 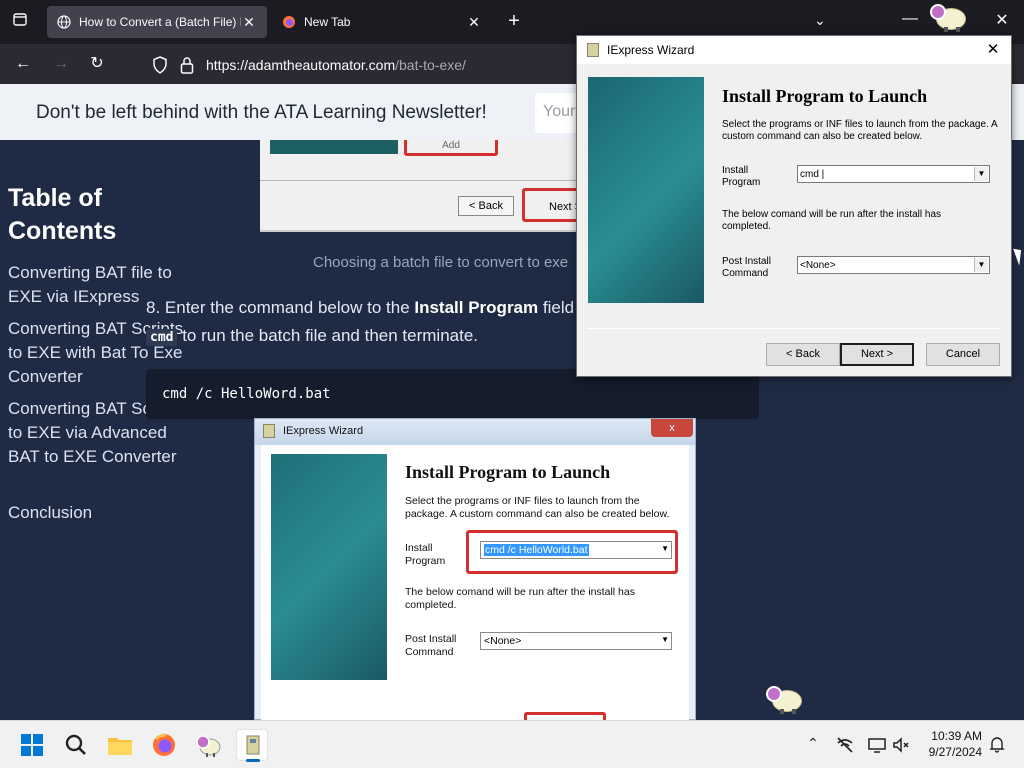 What do you see at coordinates (910, 19) in the screenshot?
I see `minimize-button: —` at bounding box center [910, 19].